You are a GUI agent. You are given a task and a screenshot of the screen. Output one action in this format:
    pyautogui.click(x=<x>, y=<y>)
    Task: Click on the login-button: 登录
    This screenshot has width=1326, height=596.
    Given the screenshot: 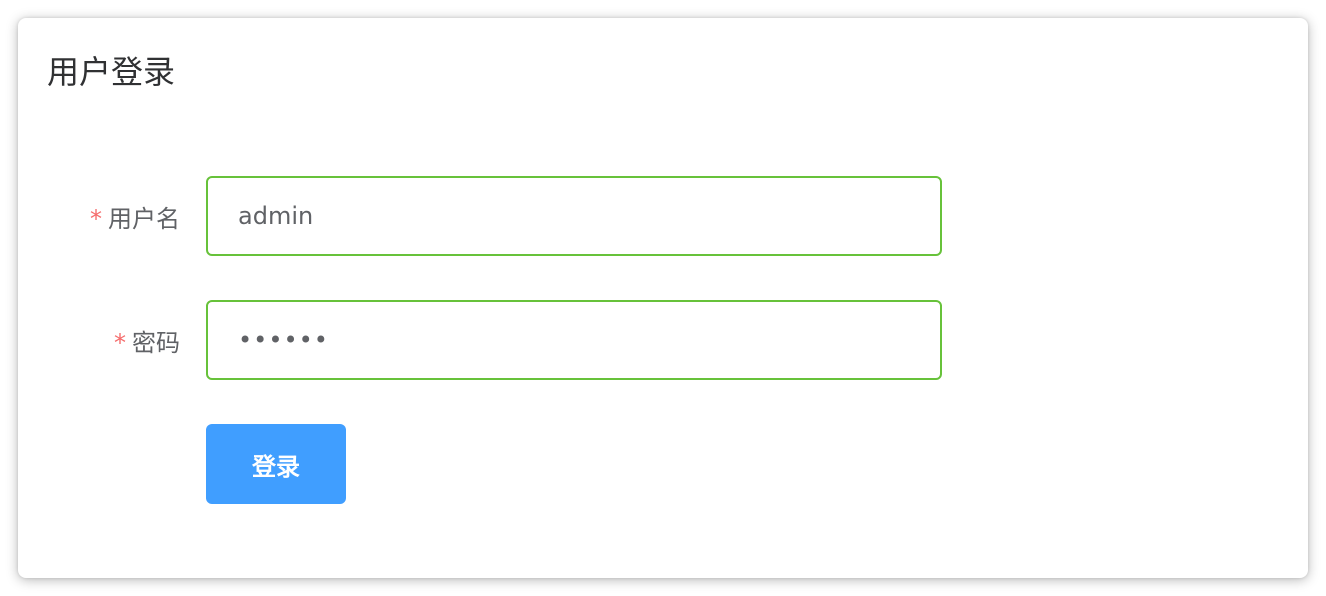 What is the action you would take?
    pyautogui.click(x=276, y=464)
    